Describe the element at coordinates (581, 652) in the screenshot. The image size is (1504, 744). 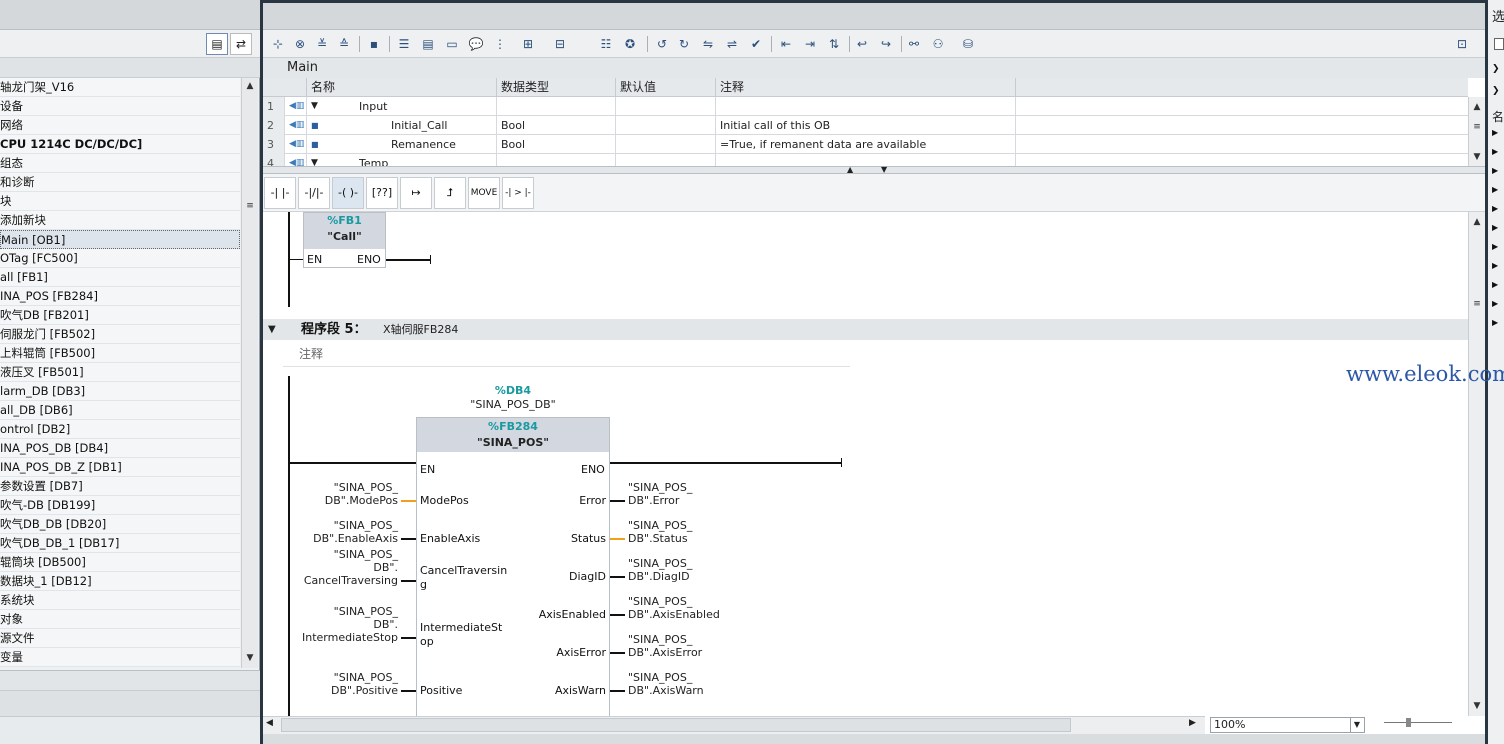
I see `sina-pos-output-pin: AxisError` at that location.